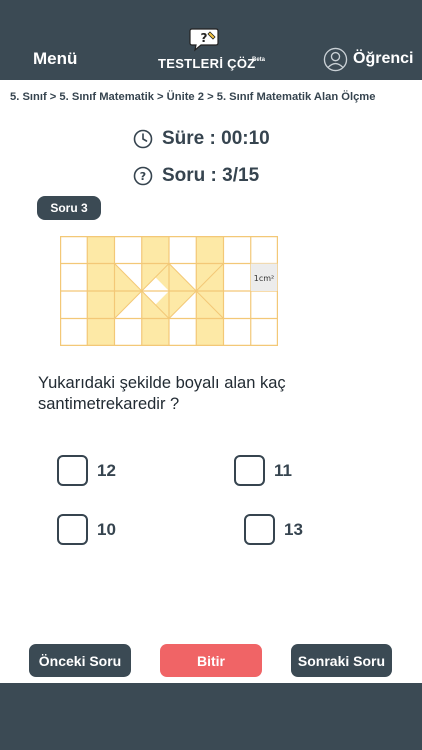 The width and height of the screenshot is (422, 750). What do you see at coordinates (80, 660) in the screenshot?
I see `previous-question-button: Önceki Soru` at bounding box center [80, 660].